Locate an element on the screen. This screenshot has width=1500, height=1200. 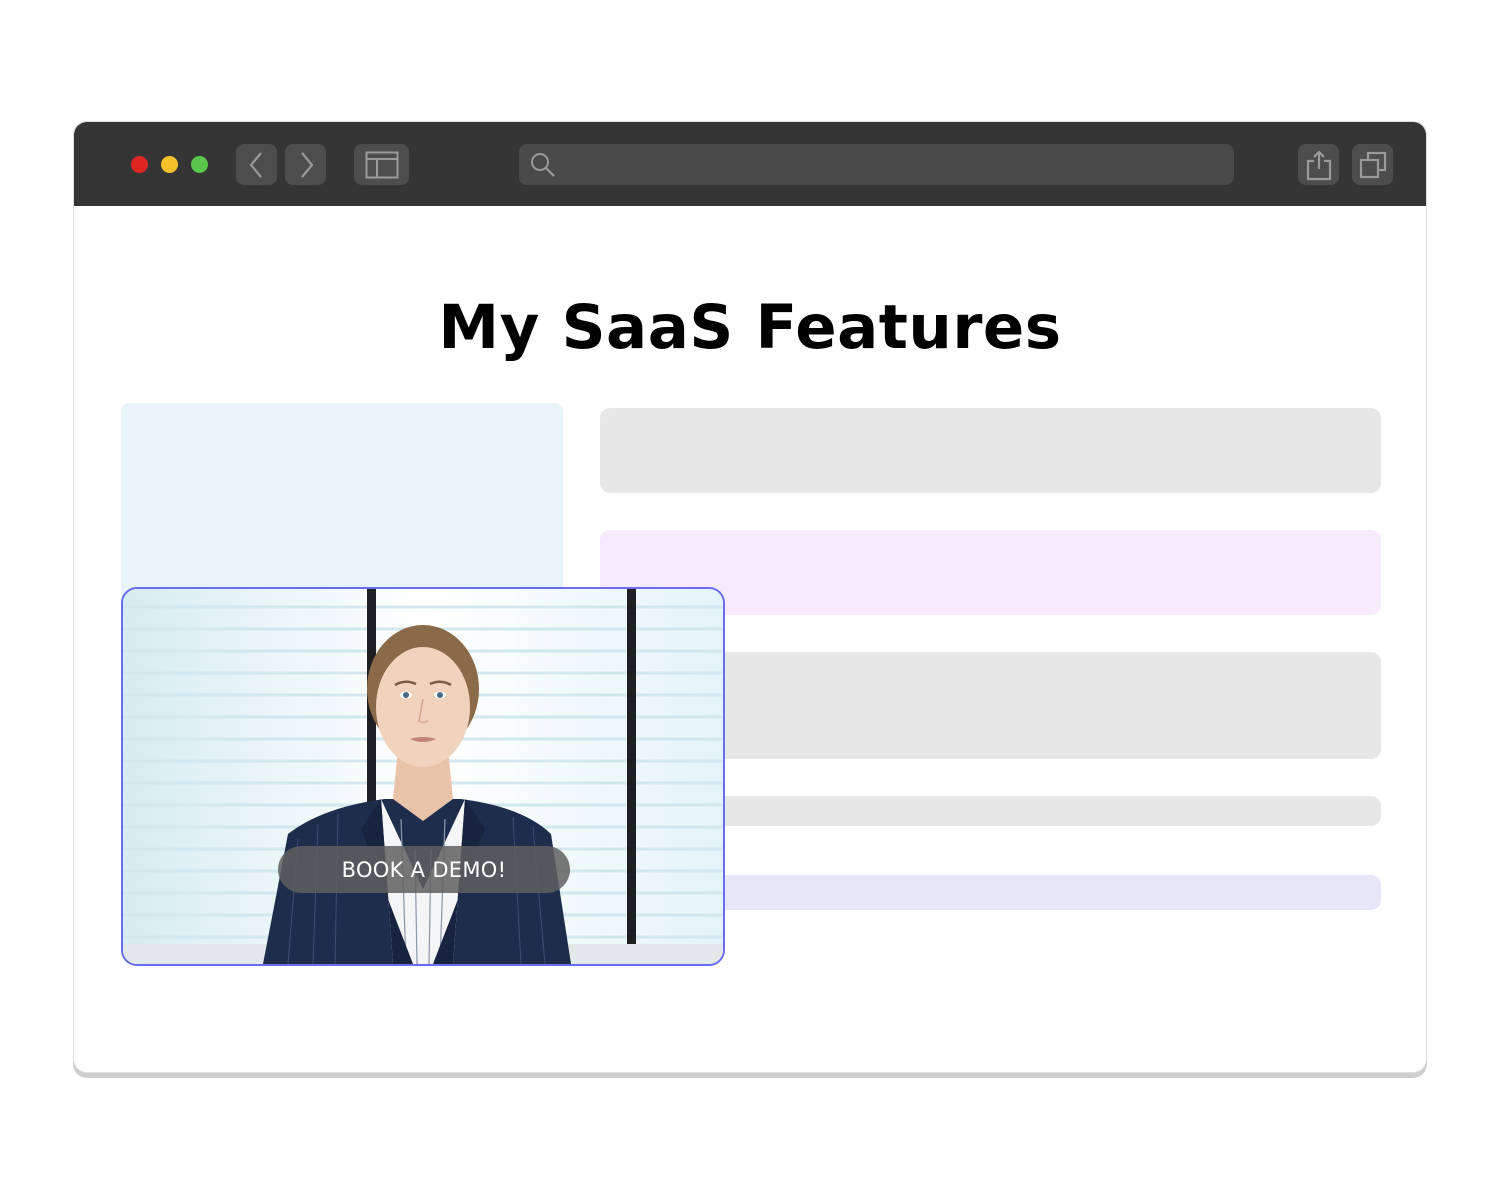
tabs-button is located at coordinates (1372, 164).